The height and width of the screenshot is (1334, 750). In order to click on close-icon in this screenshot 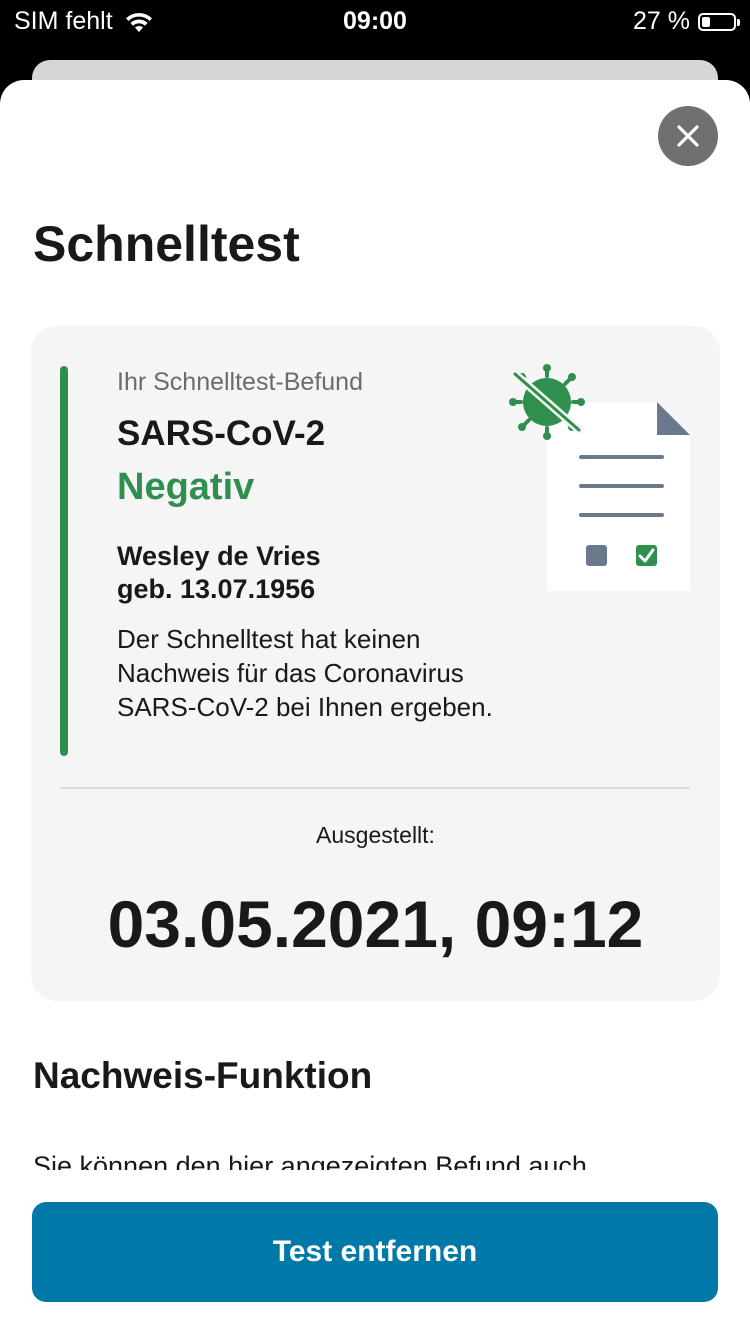, I will do `click(688, 136)`.